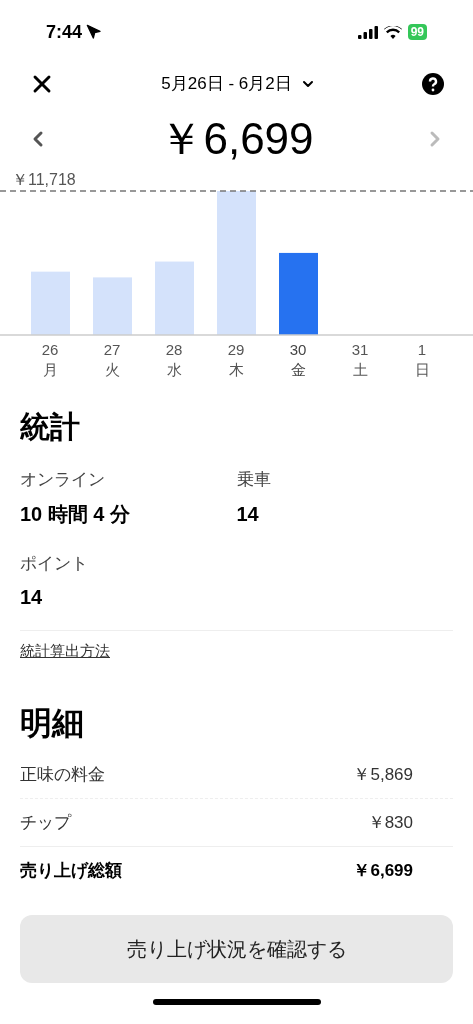 This screenshot has width=473, height=1024. Describe the element at coordinates (112, 350) in the screenshot. I see `axis-day: 27` at that location.